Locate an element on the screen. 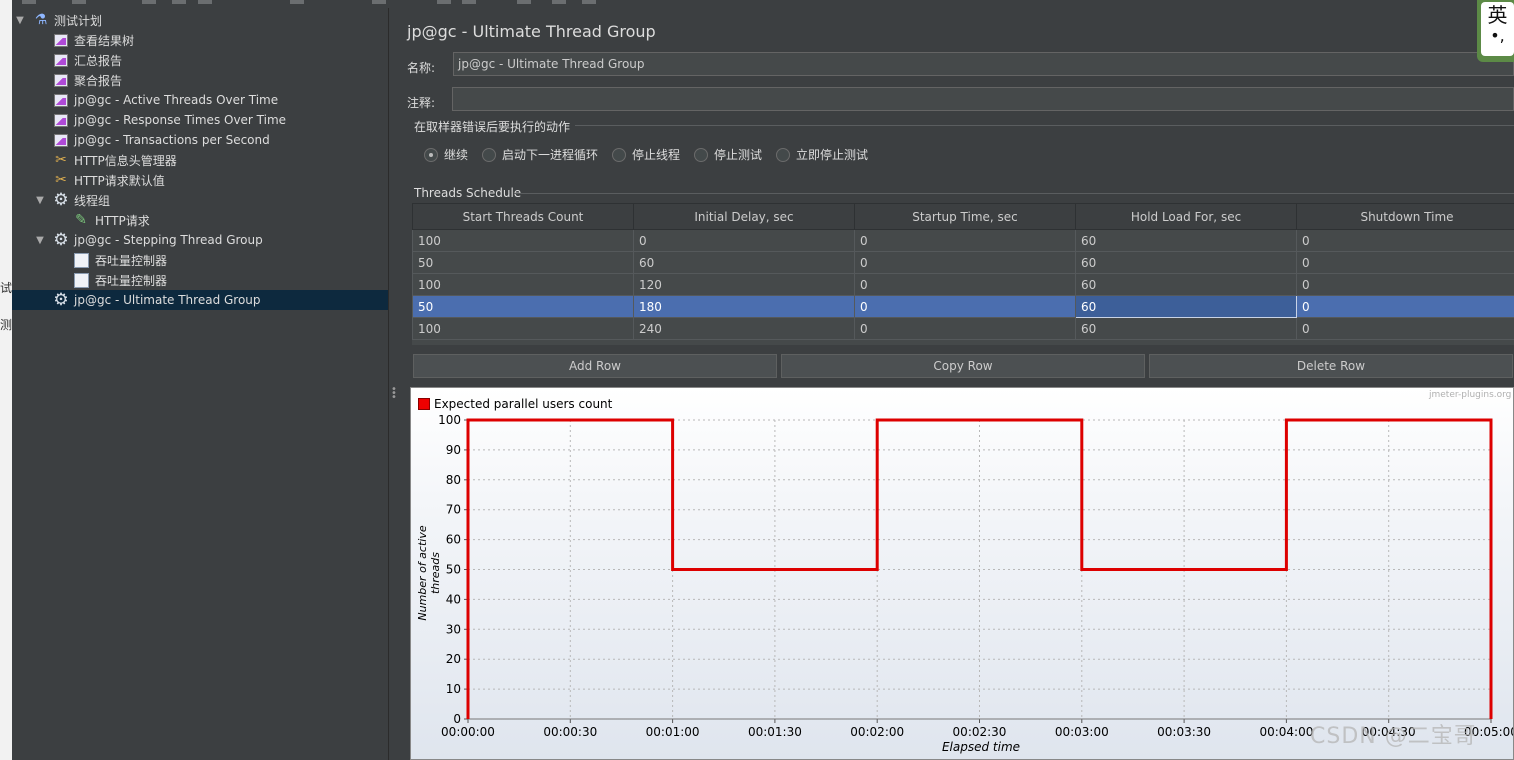  column-header: Hold Load For, sec is located at coordinates (1186, 216).